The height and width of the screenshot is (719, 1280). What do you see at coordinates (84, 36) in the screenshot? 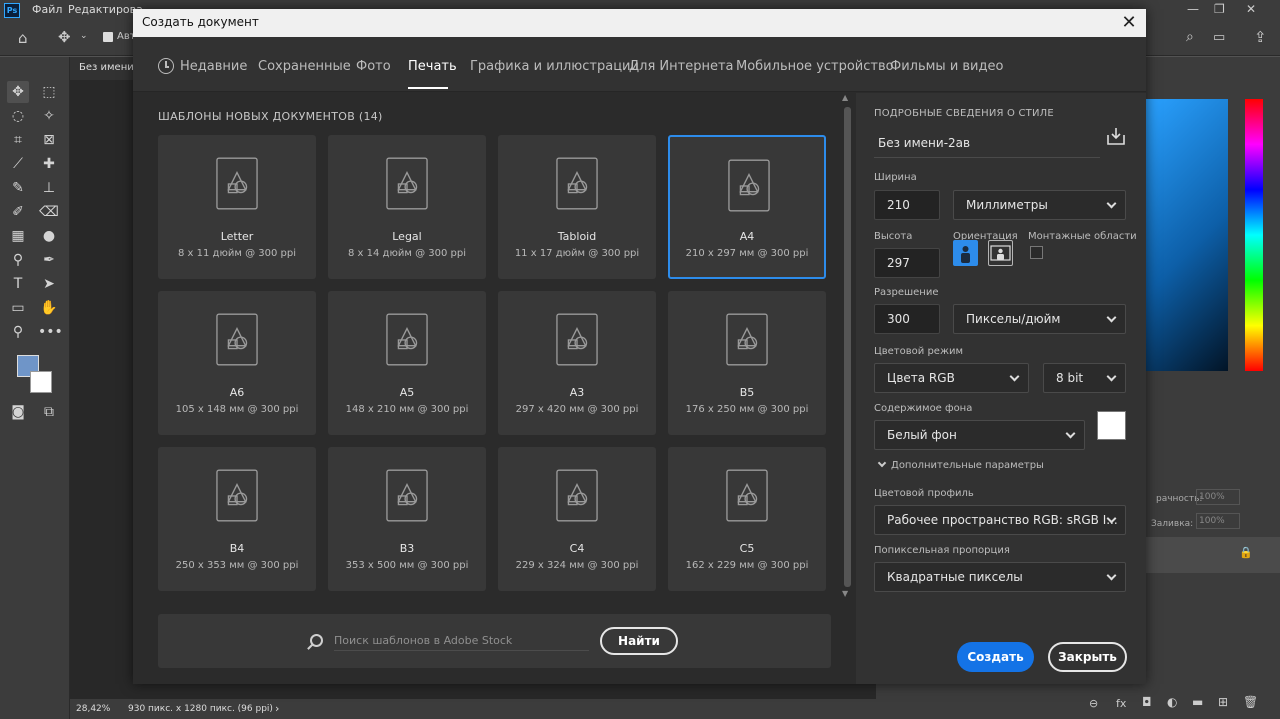
I see `chevron-down-icon: ⌄` at bounding box center [84, 36].